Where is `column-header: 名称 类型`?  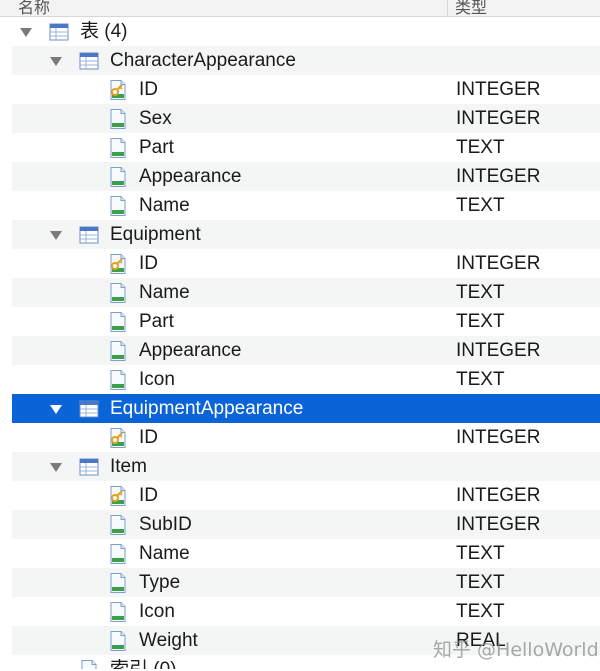
column-header: 名称 类型 is located at coordinates (300, 8).